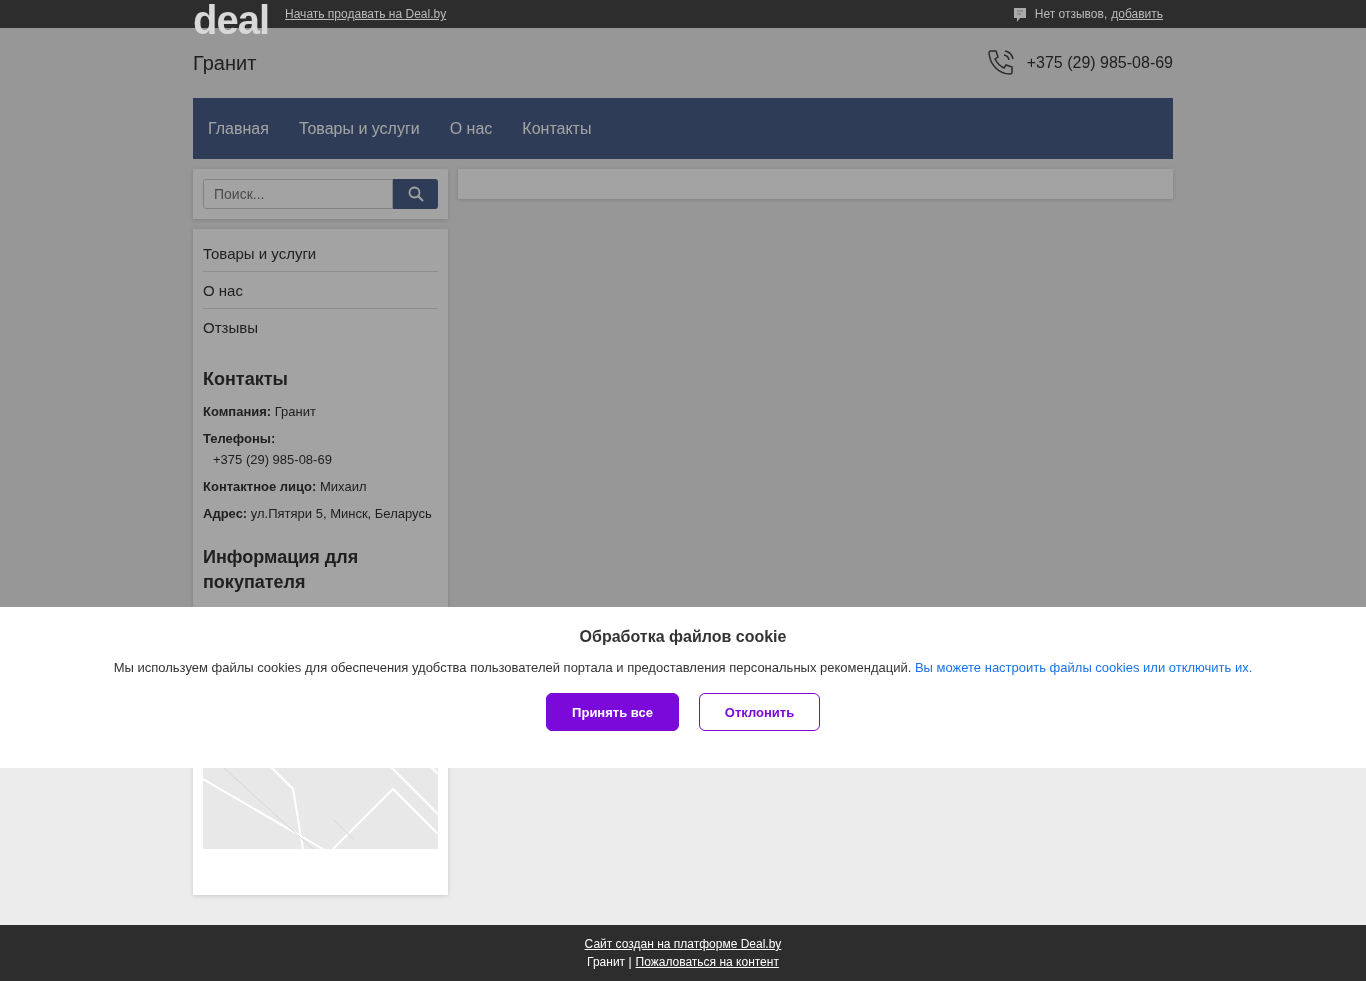 The image size is (1366, 981). I want to click on info-heading: Информация для покупателя, so click(281, 570).